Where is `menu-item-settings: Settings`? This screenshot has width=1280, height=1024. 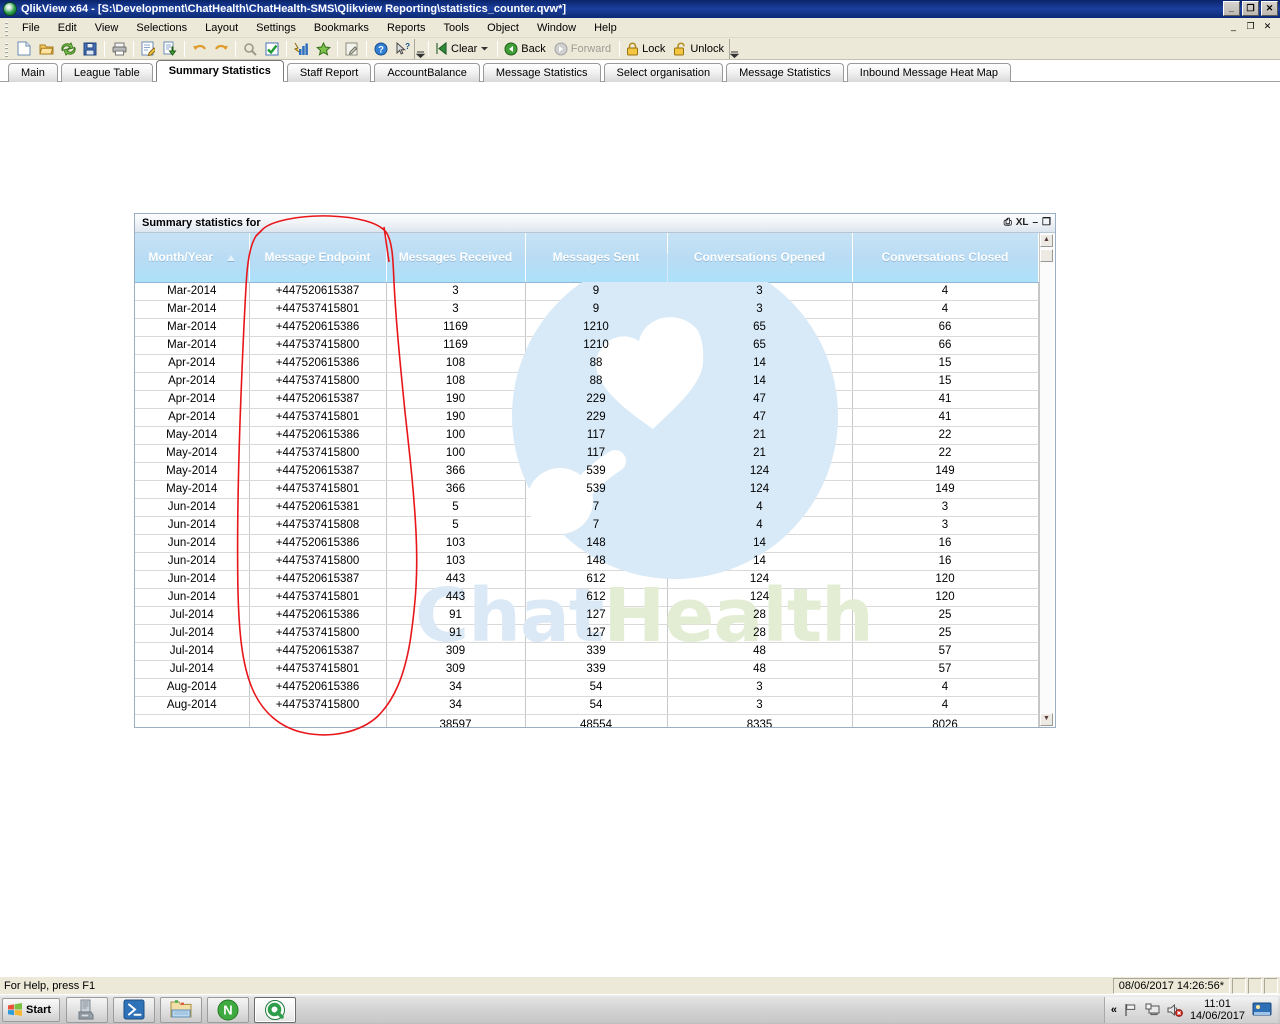
menu-item-settings: Settings is located at coordinates (276, 28).